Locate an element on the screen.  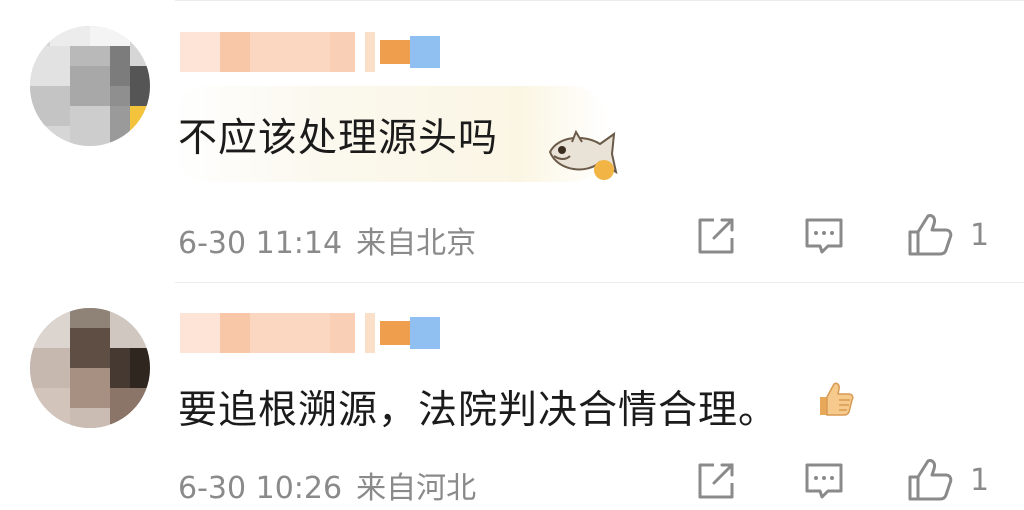
thumbs-up-emoji is located at coordinates (837, 399).